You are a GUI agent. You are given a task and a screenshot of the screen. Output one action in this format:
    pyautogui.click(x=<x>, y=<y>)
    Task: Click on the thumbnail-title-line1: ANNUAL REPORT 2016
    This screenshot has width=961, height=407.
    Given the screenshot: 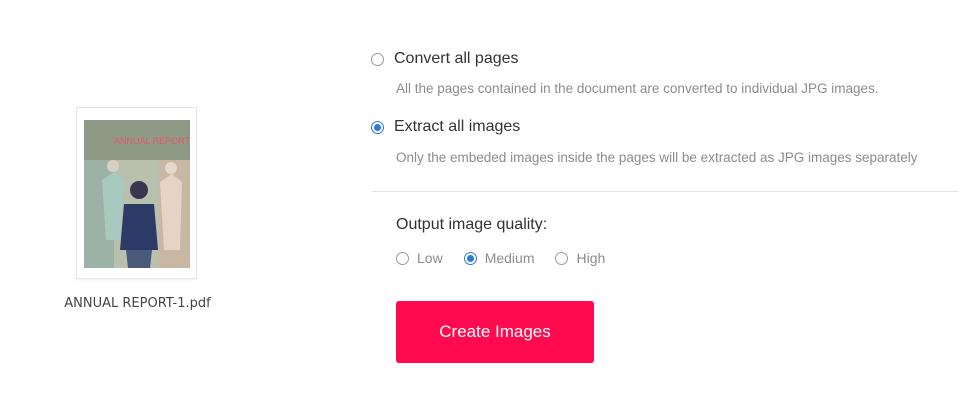 What is the action you would take?
    pyautogui.click(x=152, y=141)
    